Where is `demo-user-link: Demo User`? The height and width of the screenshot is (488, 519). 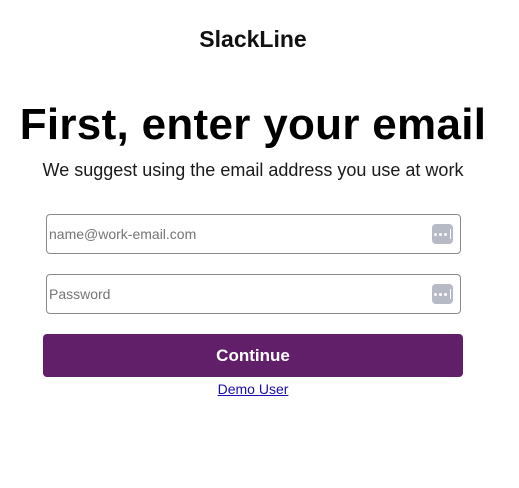
demo-user-link: Demo User is located at coordinates (253, 389).